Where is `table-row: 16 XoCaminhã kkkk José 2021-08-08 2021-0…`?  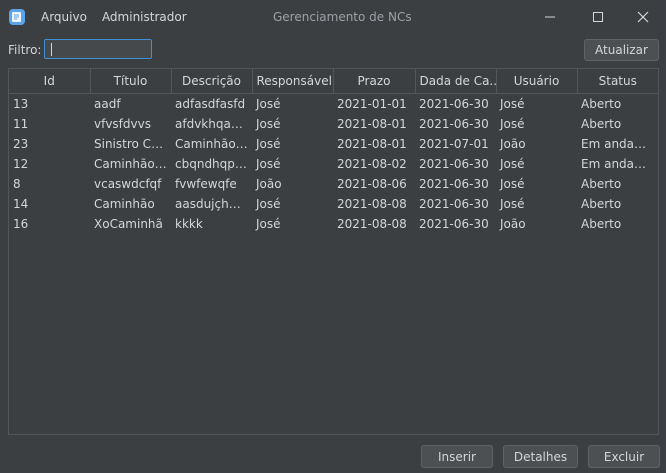 table-row: 16 XoCaminhã kkkk José 2021-08-08 2021-0… is located at coordinates (333, 224).